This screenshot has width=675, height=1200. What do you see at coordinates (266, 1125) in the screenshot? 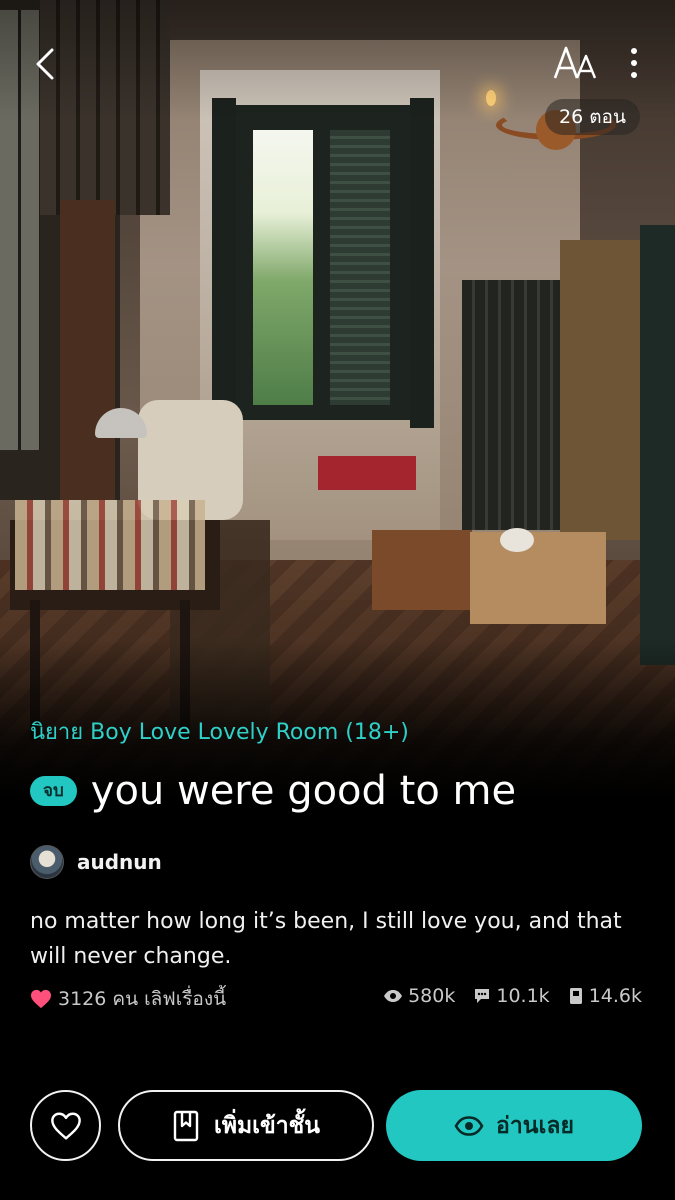
I see `add-to-library-label: เพิ่มเข้าชั้น` at bounding box center [266, 1125].